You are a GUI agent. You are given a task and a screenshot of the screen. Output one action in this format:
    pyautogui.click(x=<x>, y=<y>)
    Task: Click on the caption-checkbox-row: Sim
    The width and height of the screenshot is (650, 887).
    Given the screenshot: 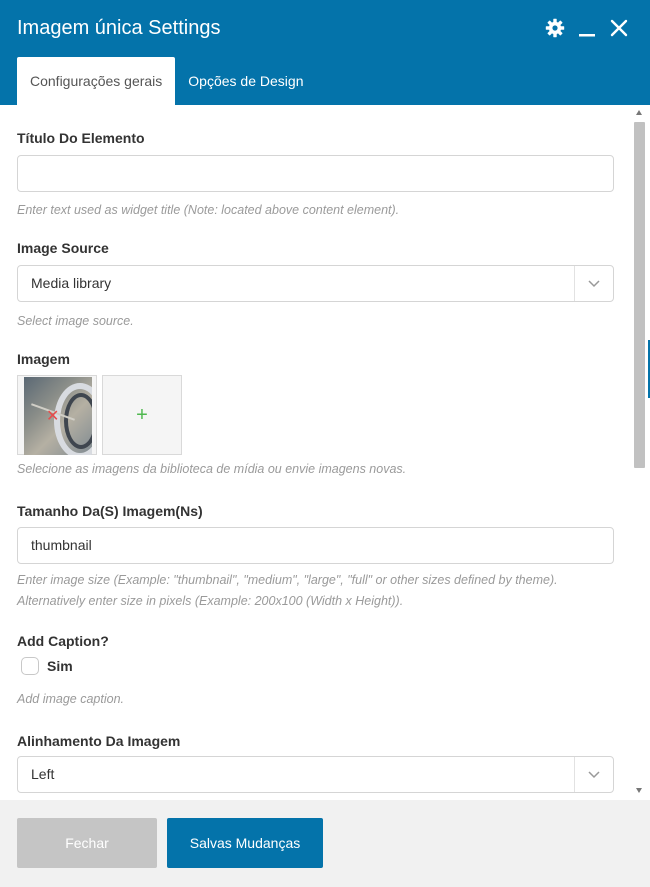 What is the action you would take?
    pyautogui.click(x=317, y=666)
    